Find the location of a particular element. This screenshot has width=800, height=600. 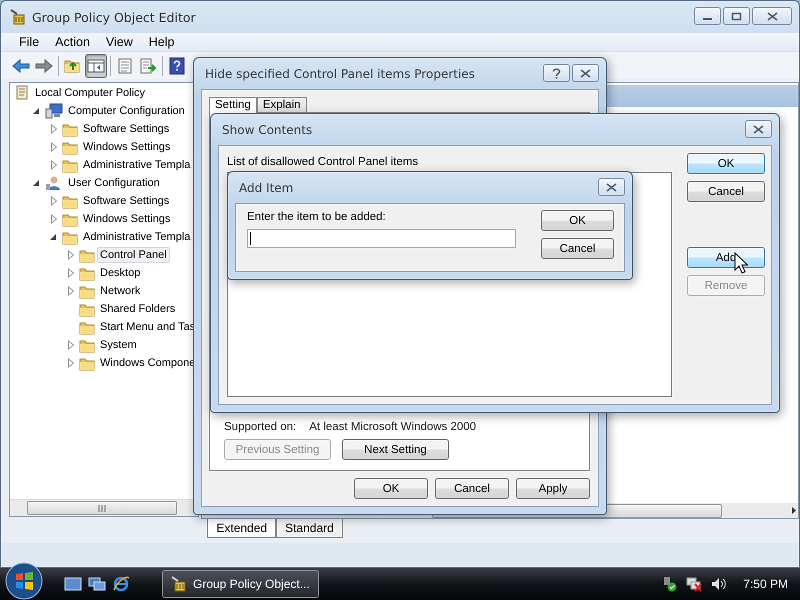

list-label: List of disallowed Control Panel items is located at coordinates (323, 162).